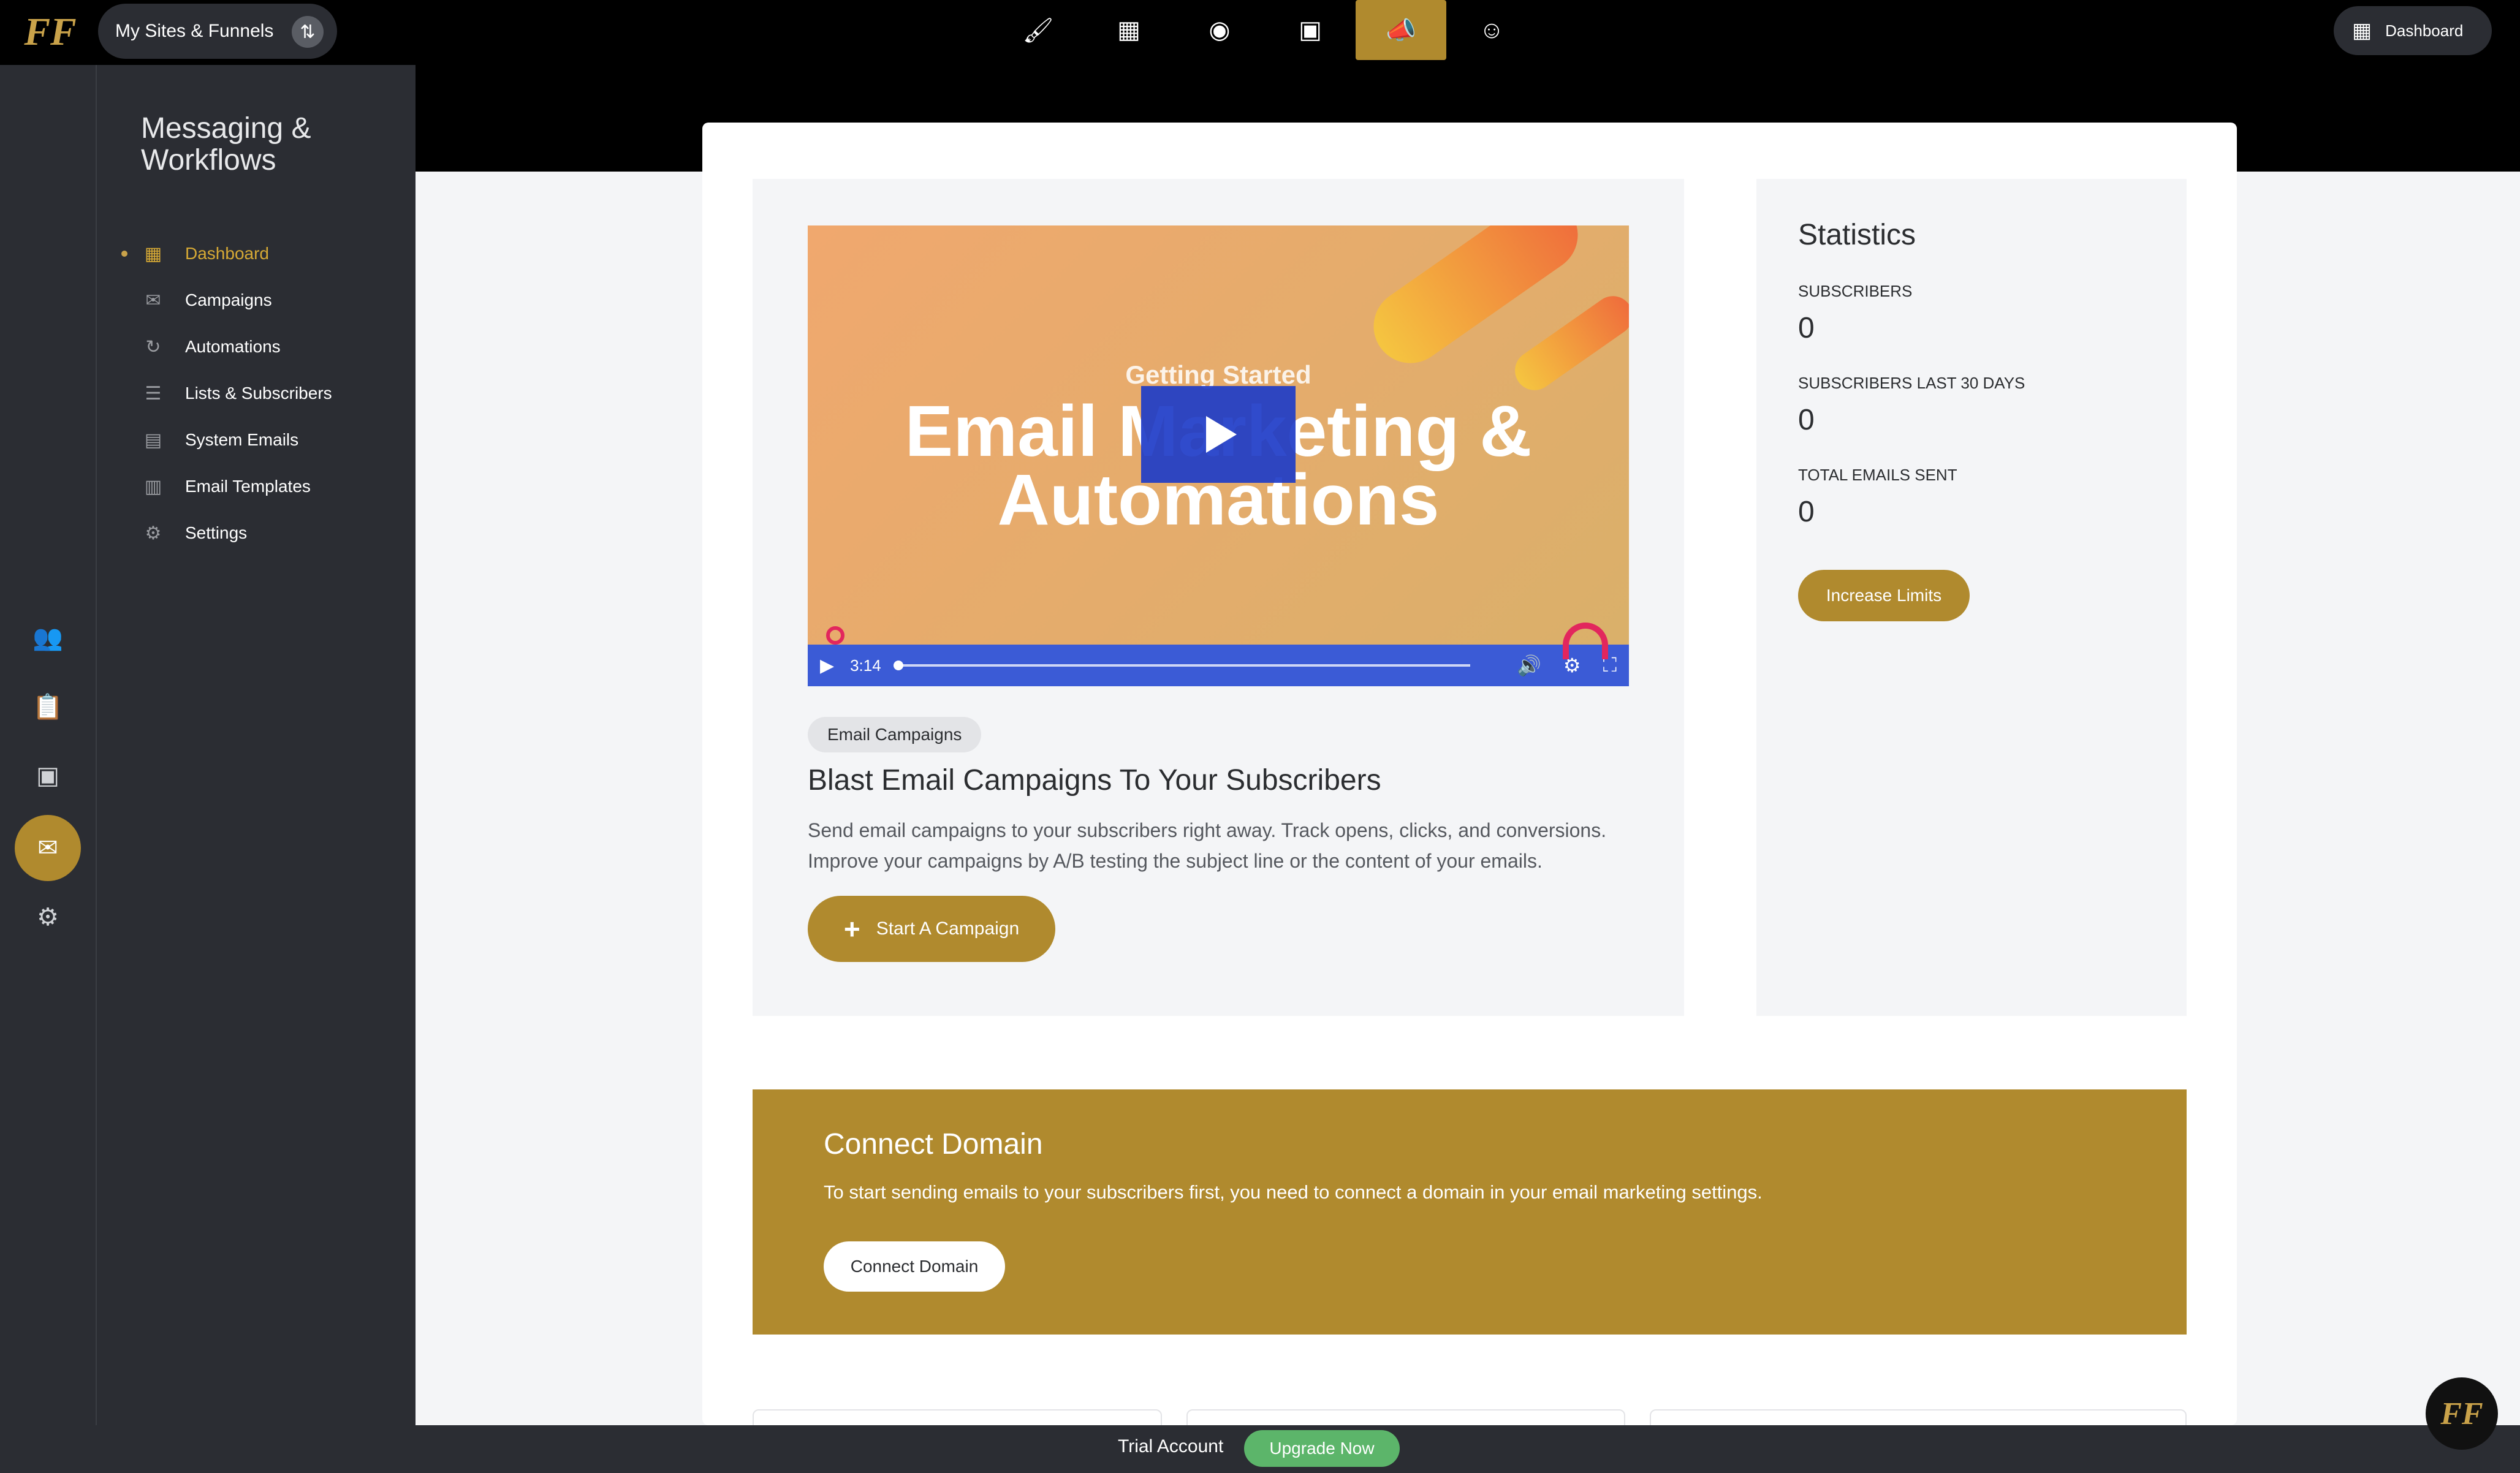 The height and width of the screenshot is (1473, 2520). Describe the element at coordinates (1470, 1212) in the screenshot. I see `connect-domain-banner` at that location.